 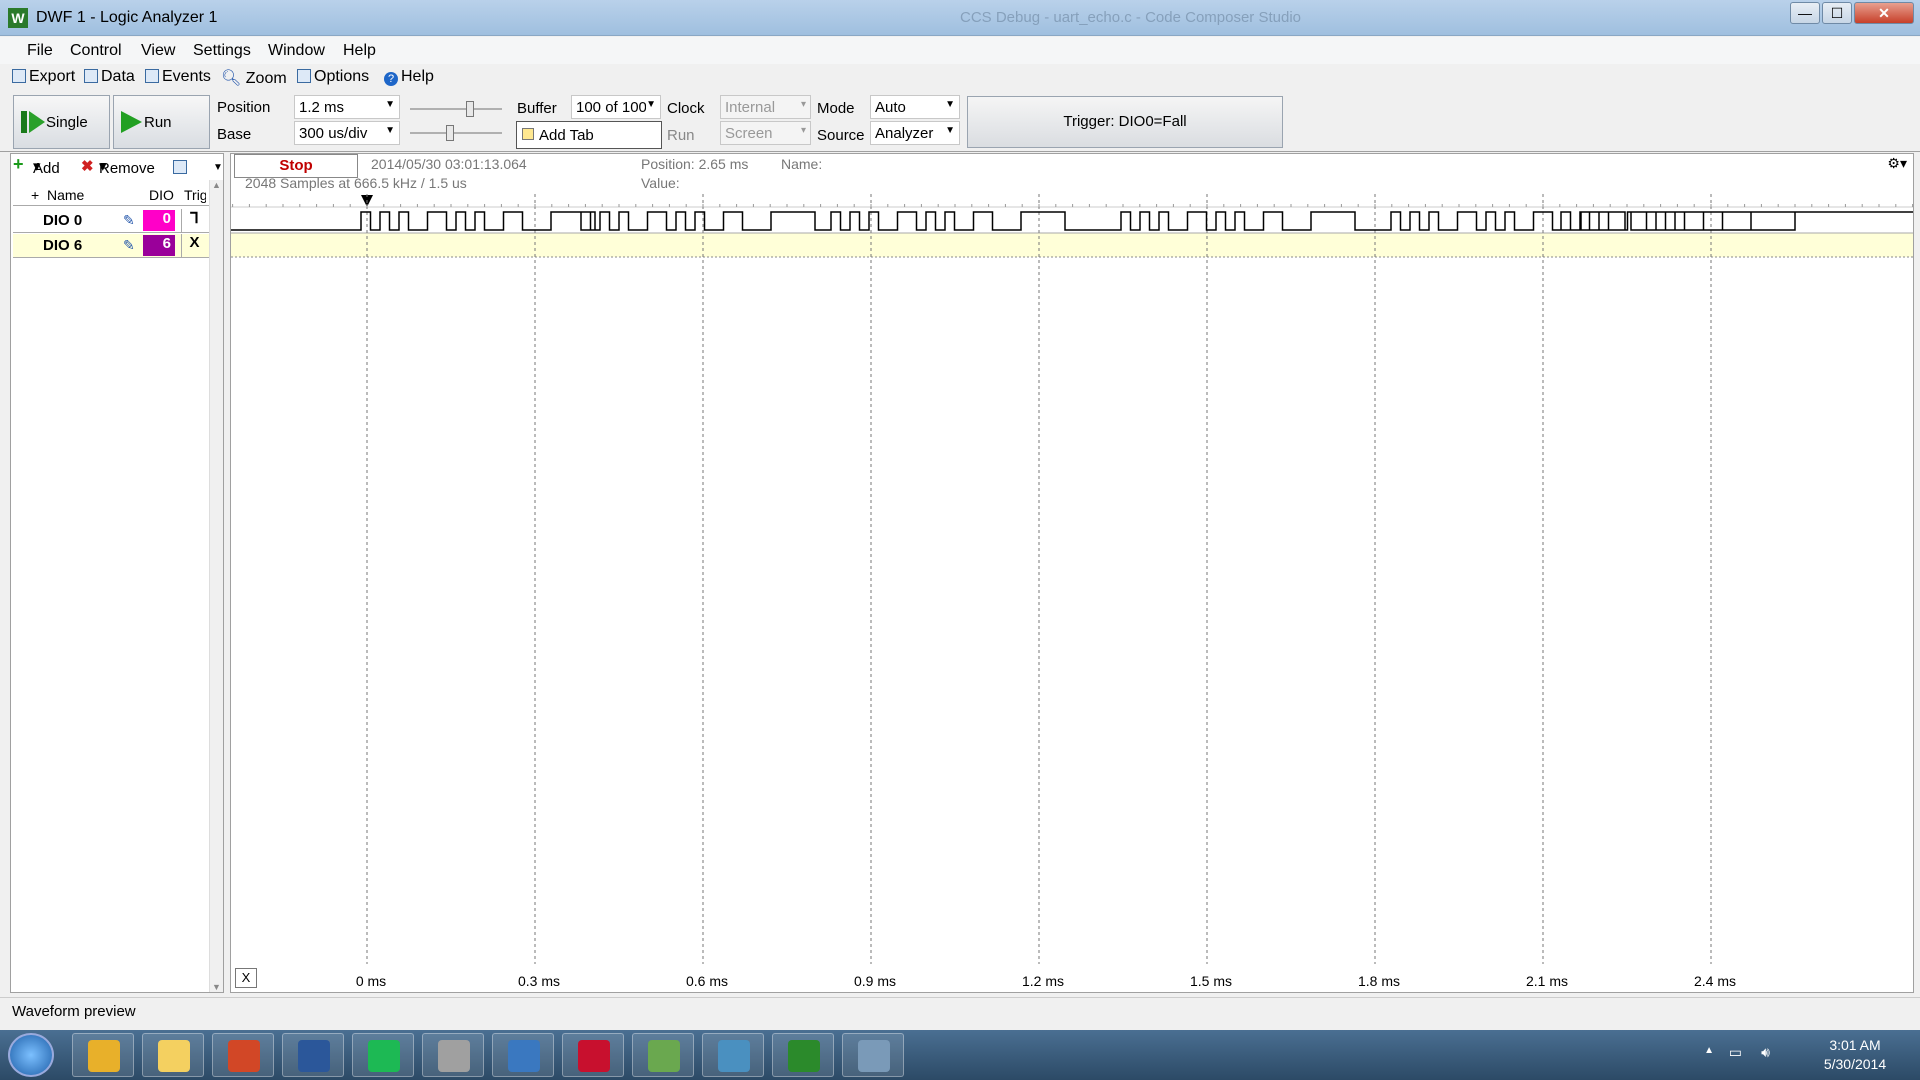 I want to click on run-button: Run, so click(x=161, y=122).